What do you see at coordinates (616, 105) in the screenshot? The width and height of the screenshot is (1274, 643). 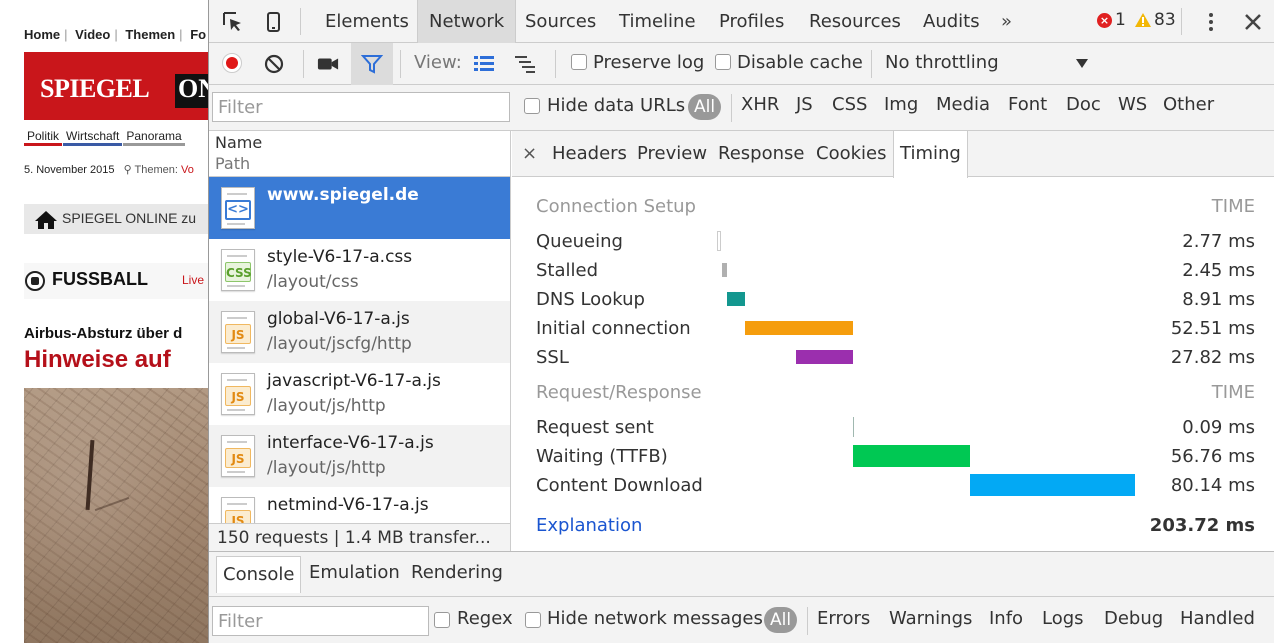 I see `hide-data-urls-label: Hide data URLs` at bounding box center [616, 105].